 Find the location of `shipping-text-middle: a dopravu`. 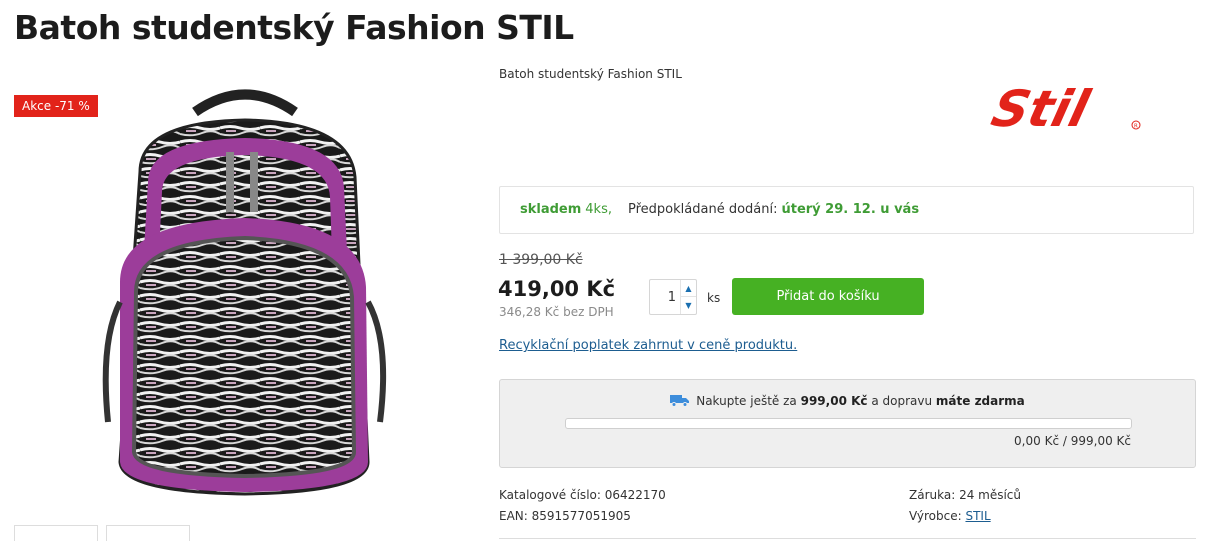

shipping-text-middle: a dopravu is located at coordinates (902, 401).